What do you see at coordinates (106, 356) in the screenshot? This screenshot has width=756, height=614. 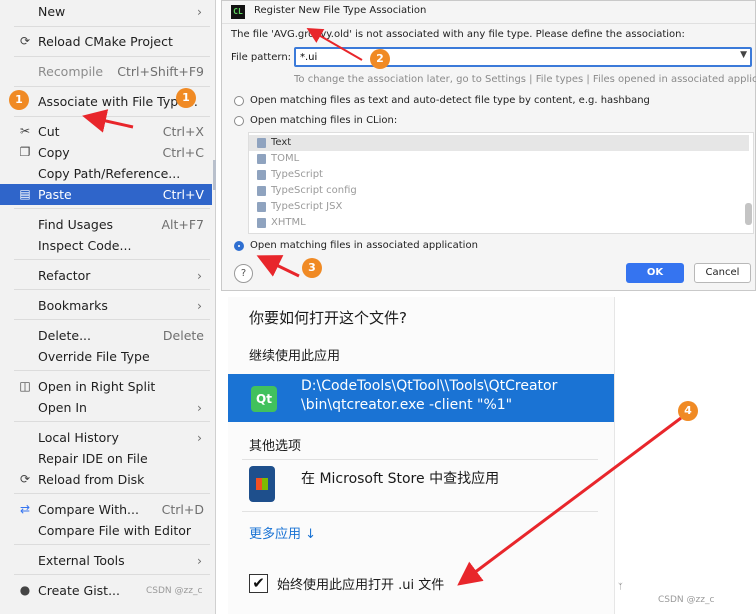 I see `menu-item-override-file-type: Override File Type` at bounding box center [106, 356].